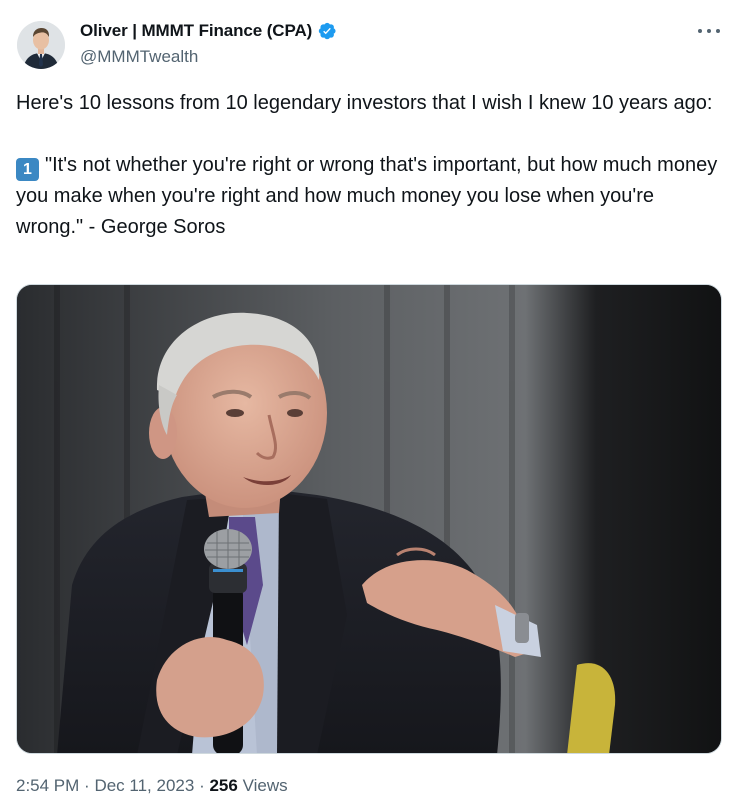 This screenshot has height=810, width=739. I want to click on verified-badge-icon, so click(327, 31).